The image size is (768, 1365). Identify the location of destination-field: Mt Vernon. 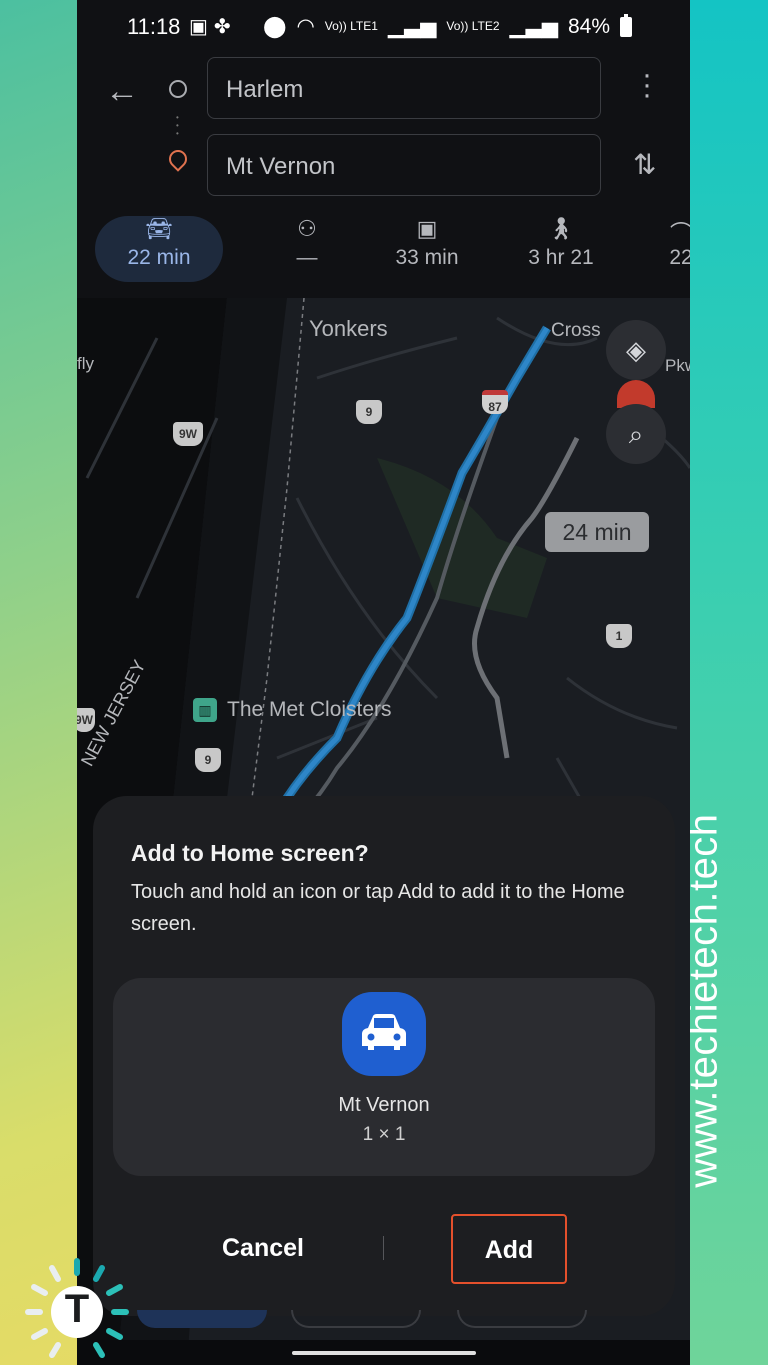
(404, 165).